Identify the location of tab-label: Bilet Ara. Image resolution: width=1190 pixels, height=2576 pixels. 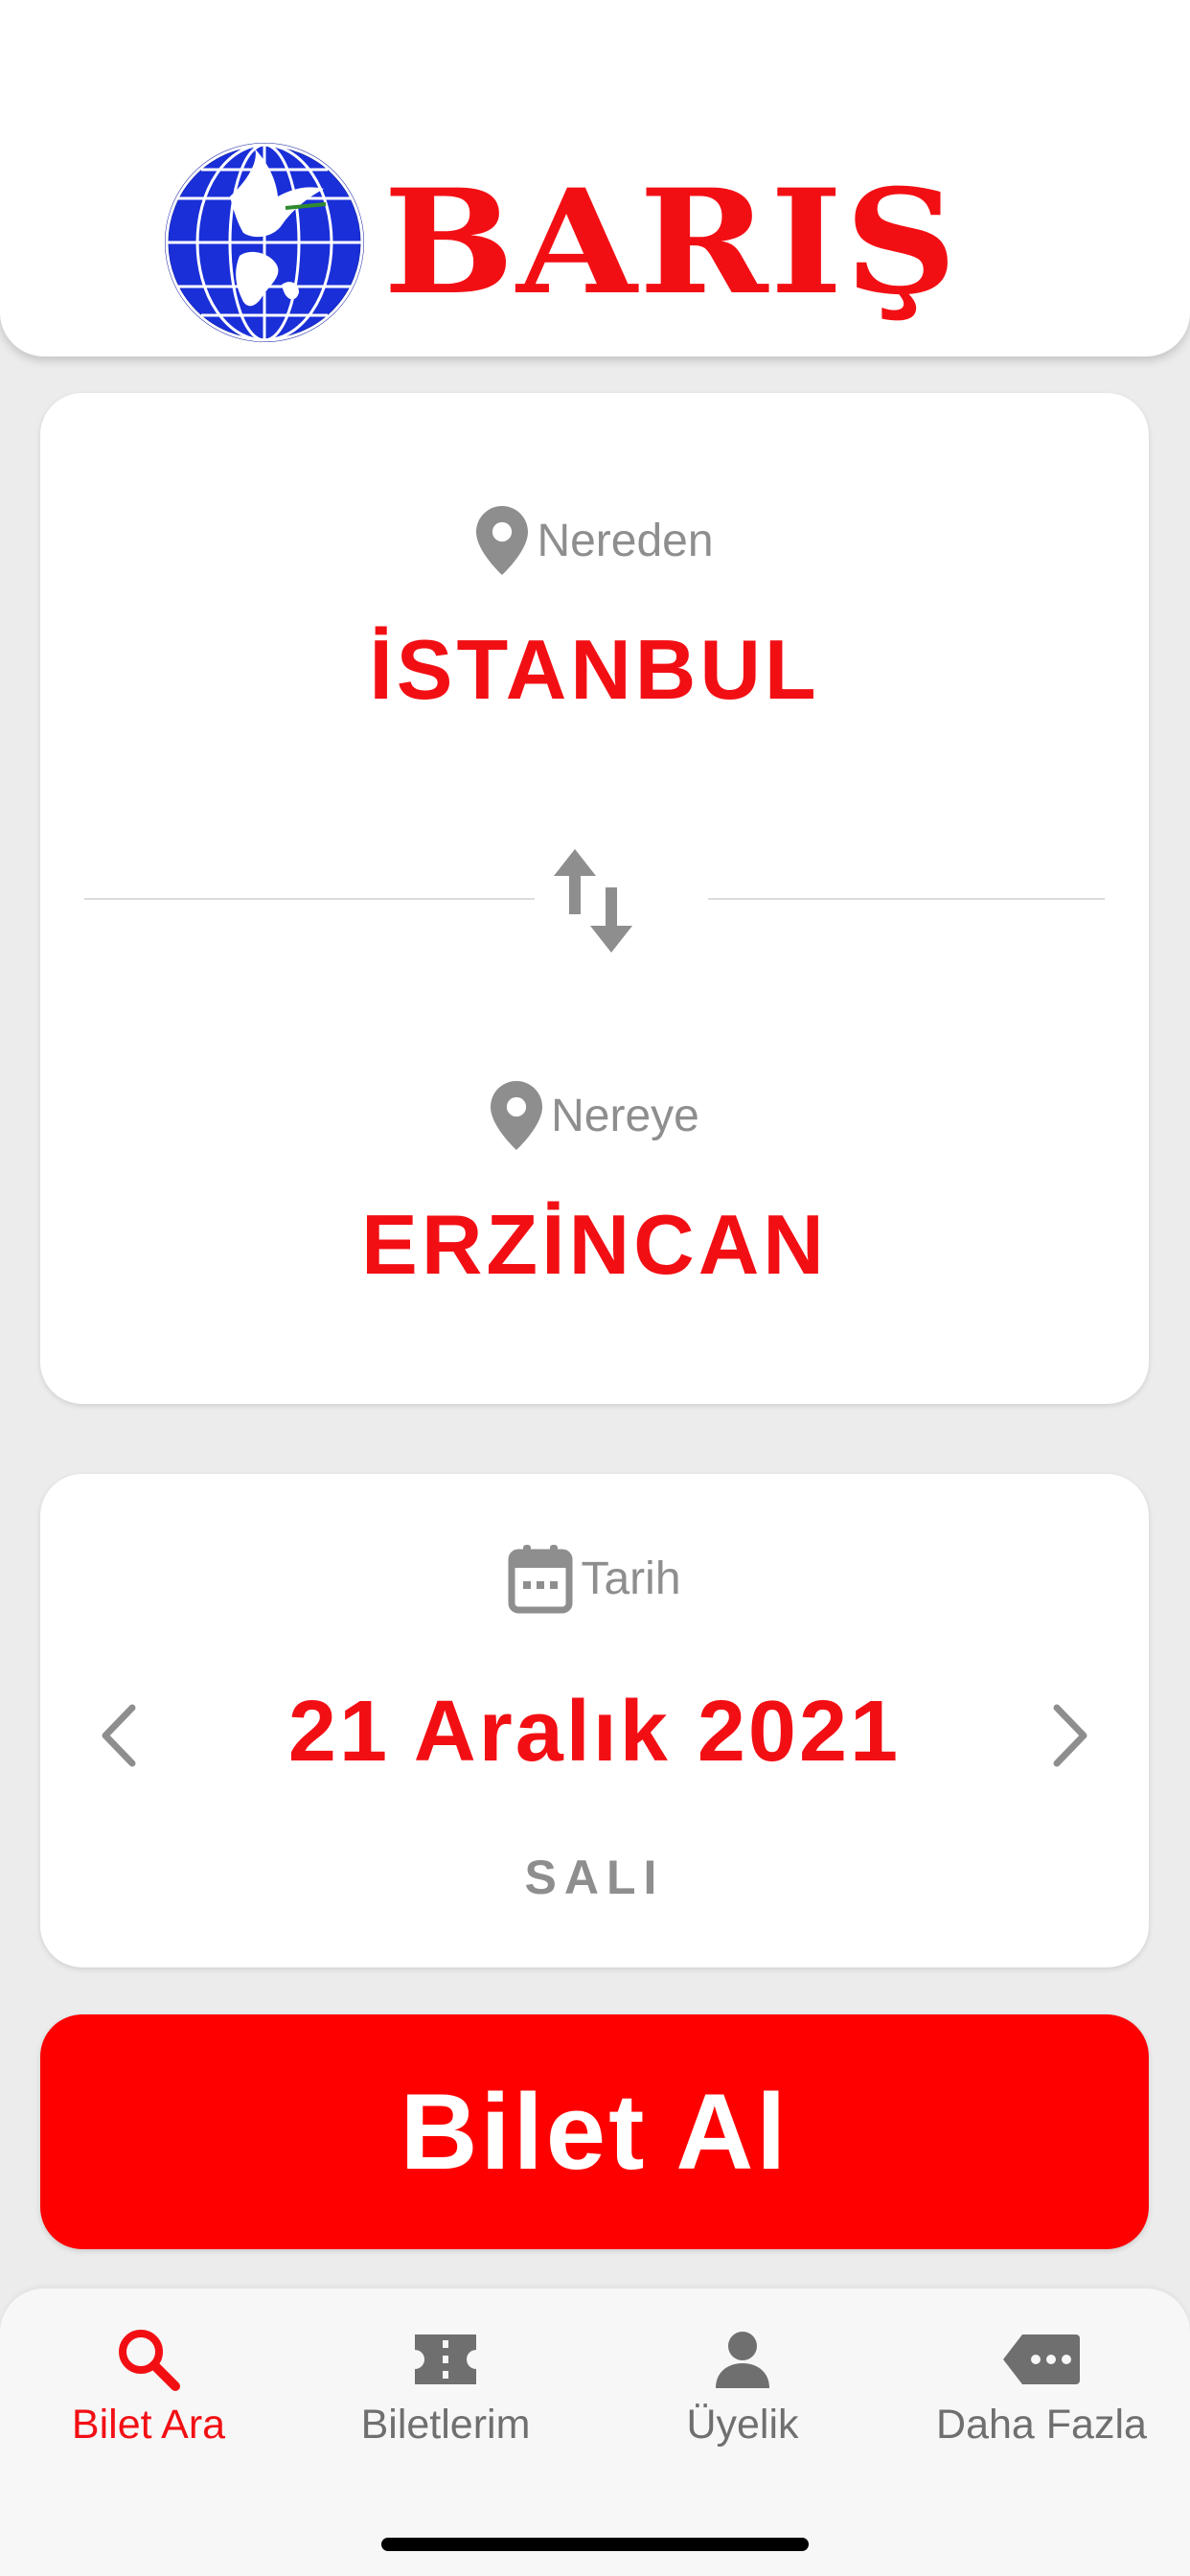
(148, 2425).